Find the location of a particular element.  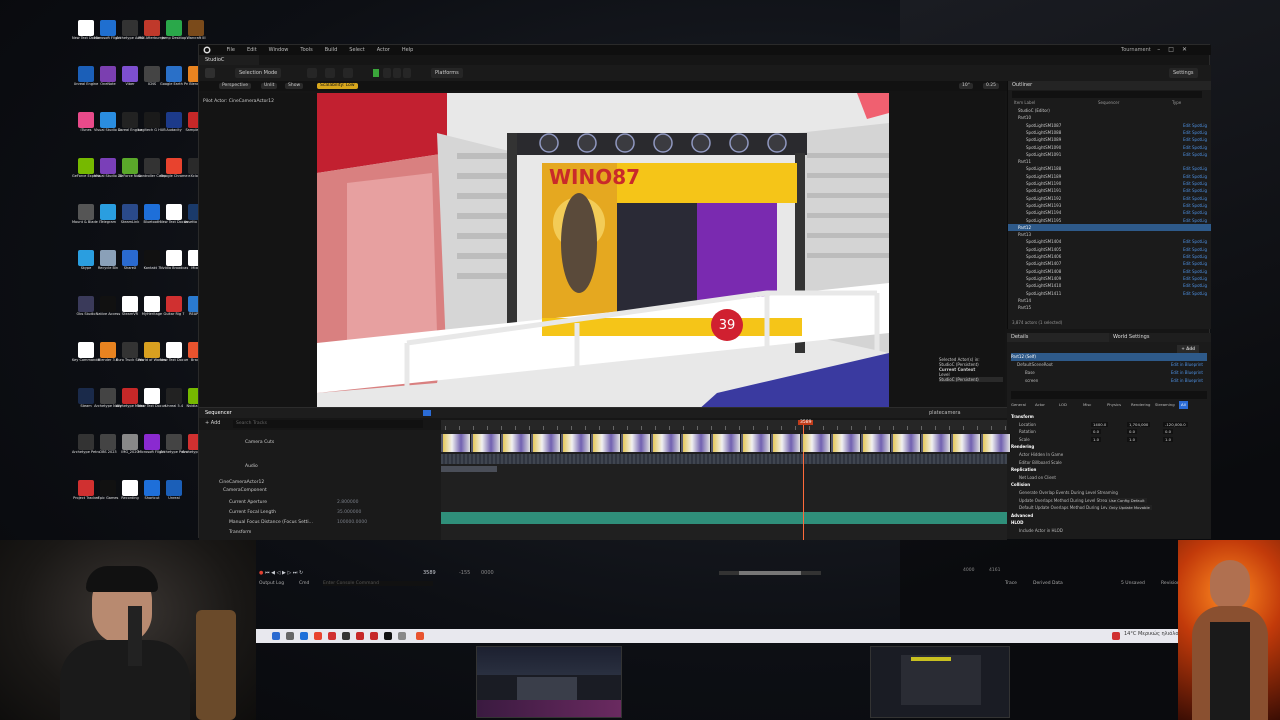

sequencer-track: Current Aperture 2.800000 is located at coordinates (320, 503).